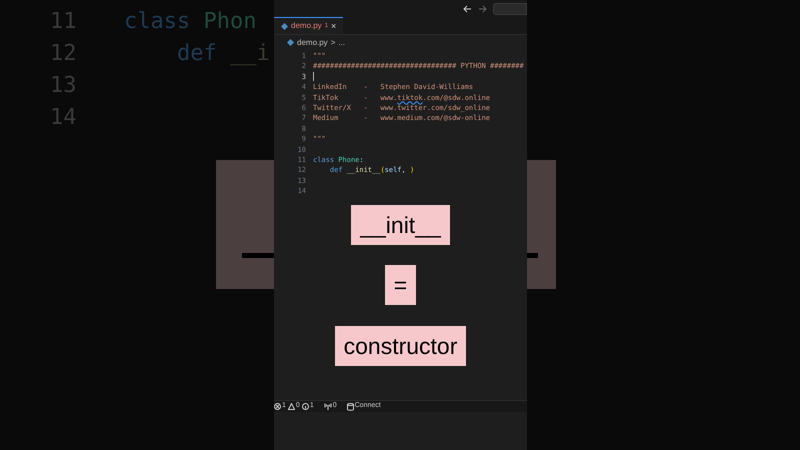 The width and height of the screenshot is (800, 450). I want to click on forward-arrow-icon, so click(482, 8).